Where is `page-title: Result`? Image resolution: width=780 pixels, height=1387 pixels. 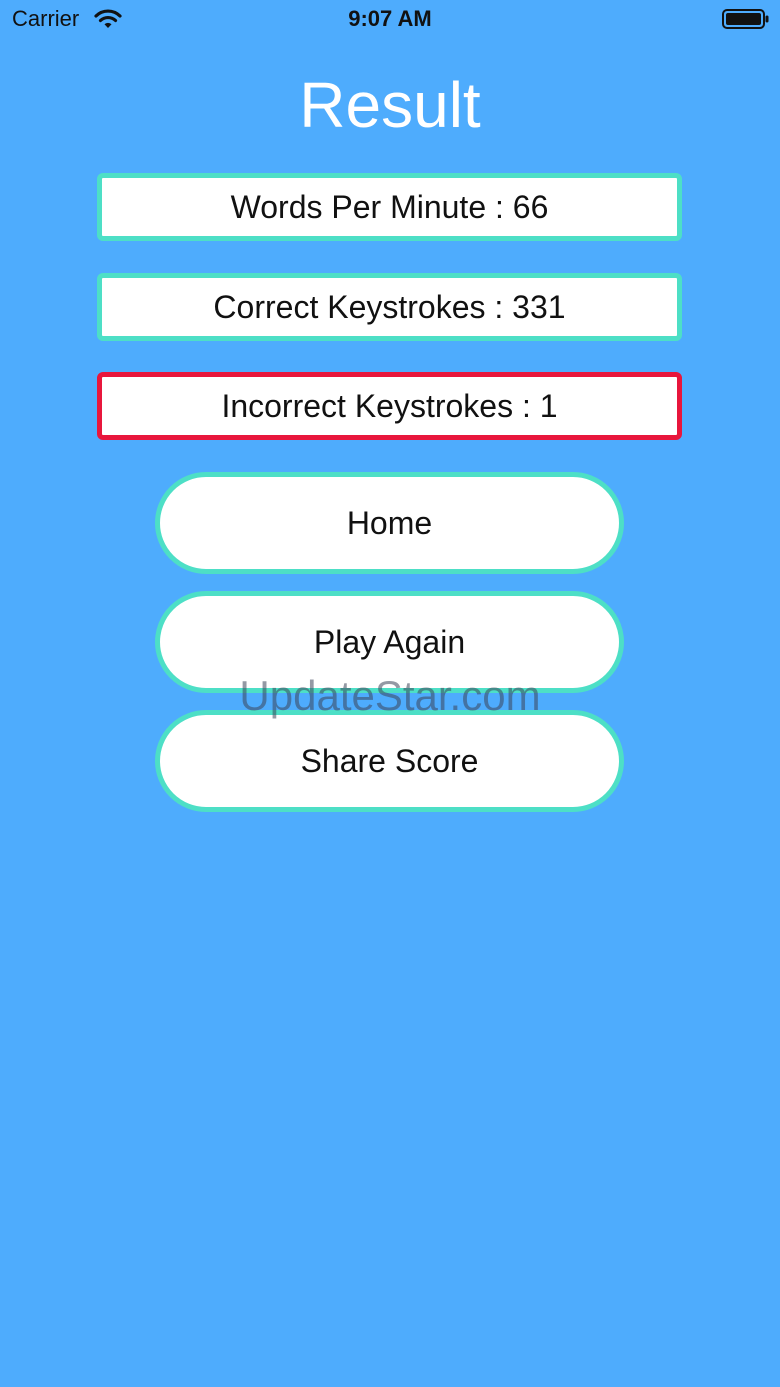 page-title: Result is located at coordinates (390, 105).